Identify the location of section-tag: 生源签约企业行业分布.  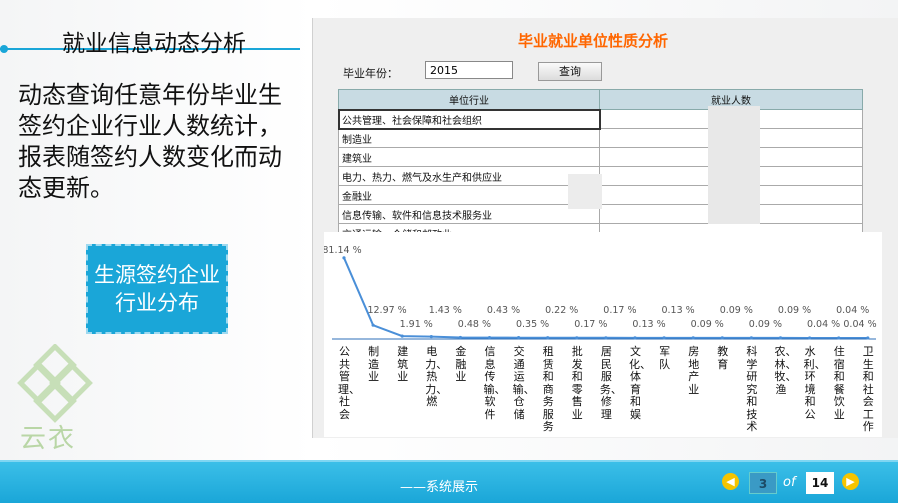
(157, 289).